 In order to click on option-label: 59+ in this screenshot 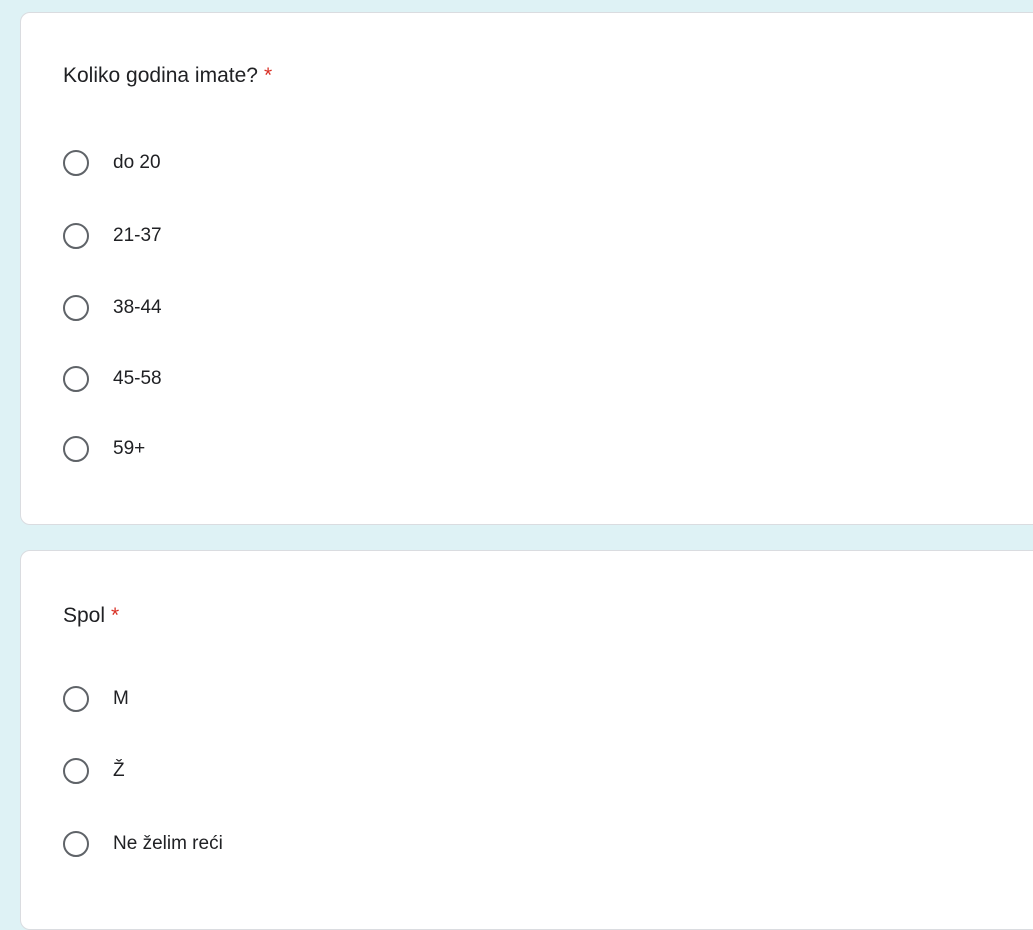, I will do `click(129, 448)`.